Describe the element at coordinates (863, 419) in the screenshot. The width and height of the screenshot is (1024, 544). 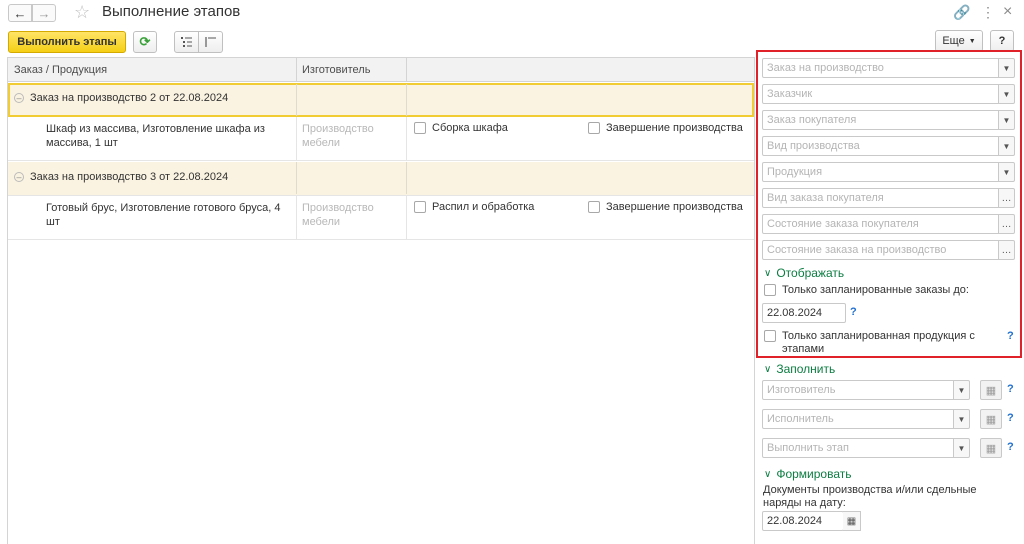
I see `fill-executor-field: Исполнитель` at that location.